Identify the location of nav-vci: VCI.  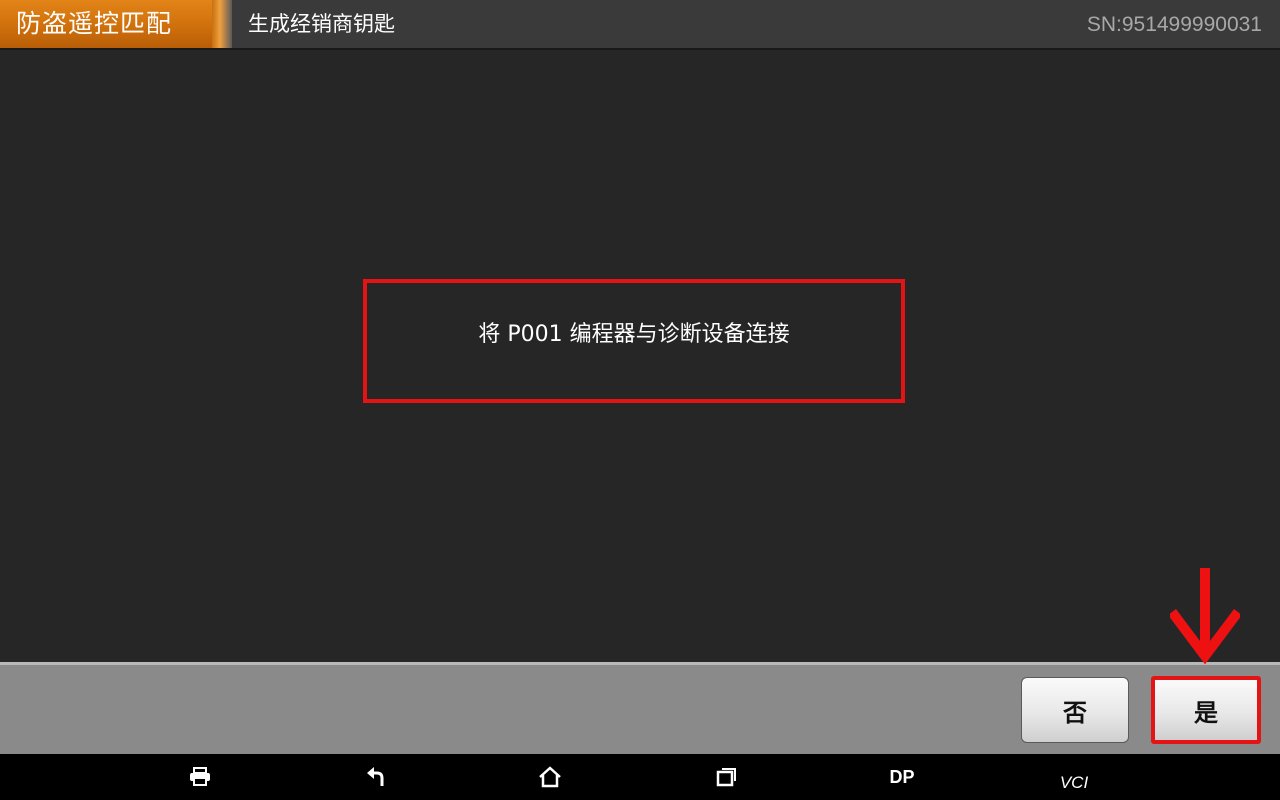
(1074, 777).